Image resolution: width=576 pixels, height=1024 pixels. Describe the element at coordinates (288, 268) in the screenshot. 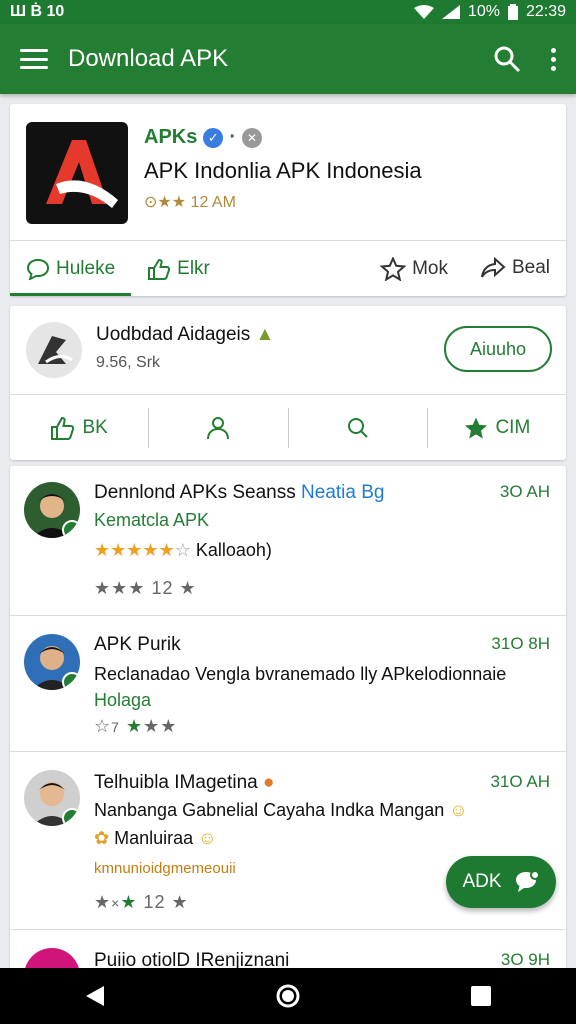

I see `app-tabs: Huleke Elkr Mok Beal` at that location.